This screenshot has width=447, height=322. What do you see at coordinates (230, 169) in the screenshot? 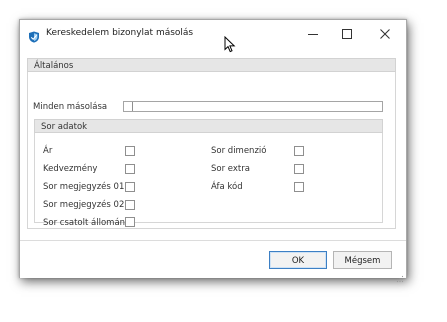
I see `row-extra-label: Sor extra` at bounding box center [230, 169].